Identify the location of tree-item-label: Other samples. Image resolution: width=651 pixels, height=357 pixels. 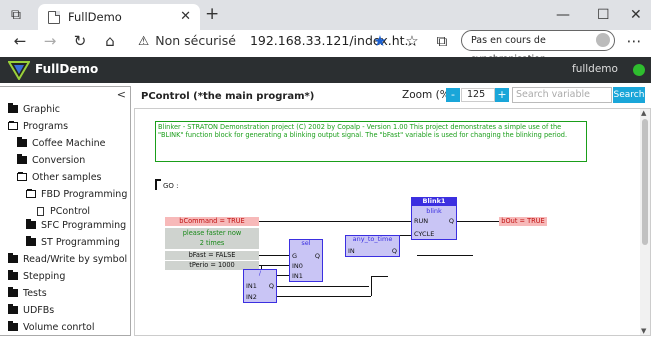
(67, 177).